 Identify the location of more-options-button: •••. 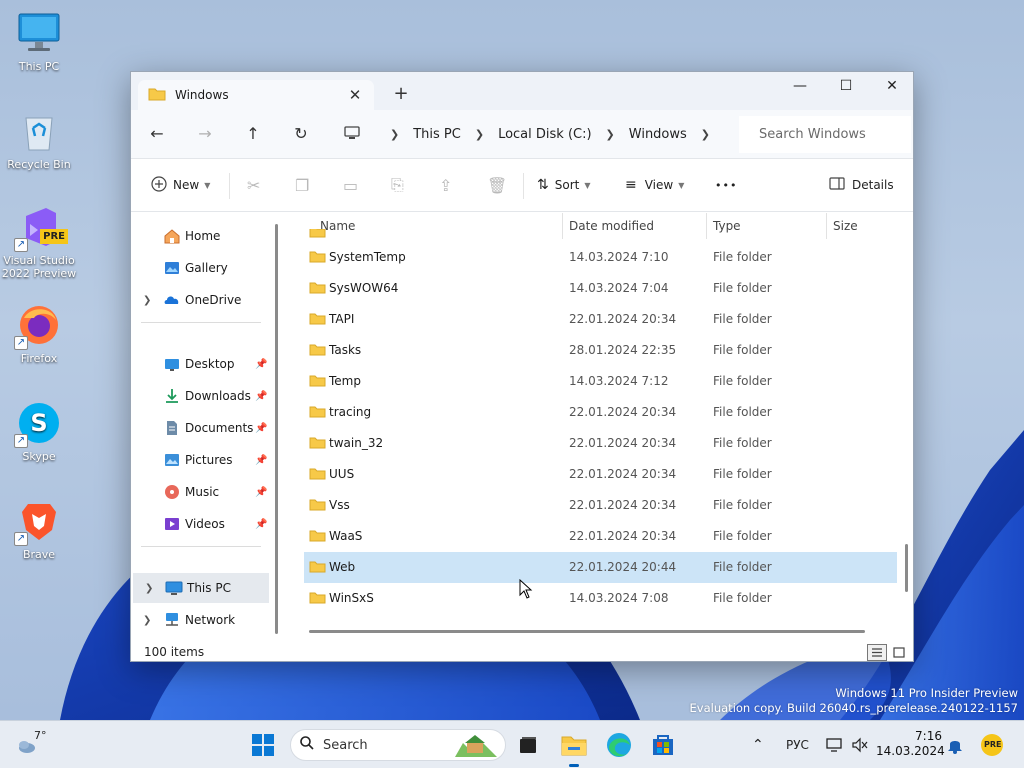
(726, 185).